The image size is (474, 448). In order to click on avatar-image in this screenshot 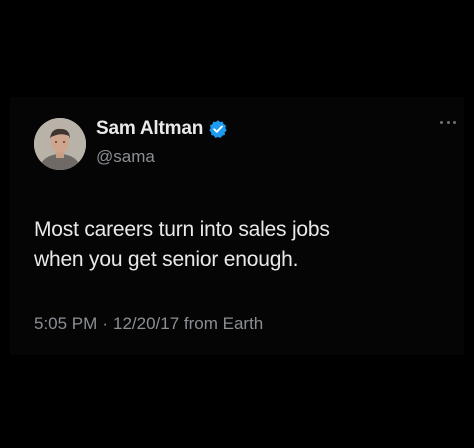, I will do `click(60, 144)`.